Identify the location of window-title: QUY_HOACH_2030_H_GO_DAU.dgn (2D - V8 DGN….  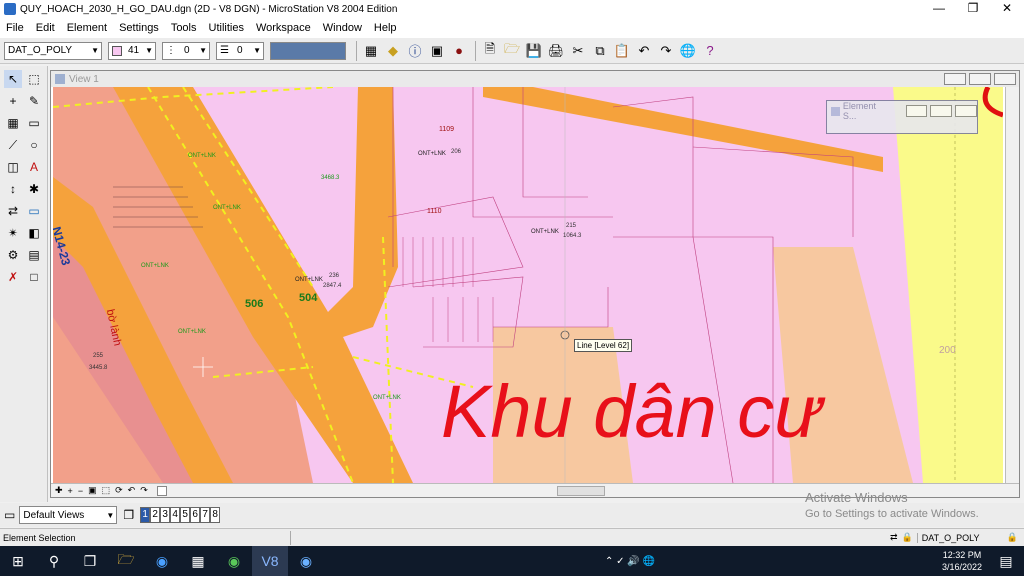
(209, 9).